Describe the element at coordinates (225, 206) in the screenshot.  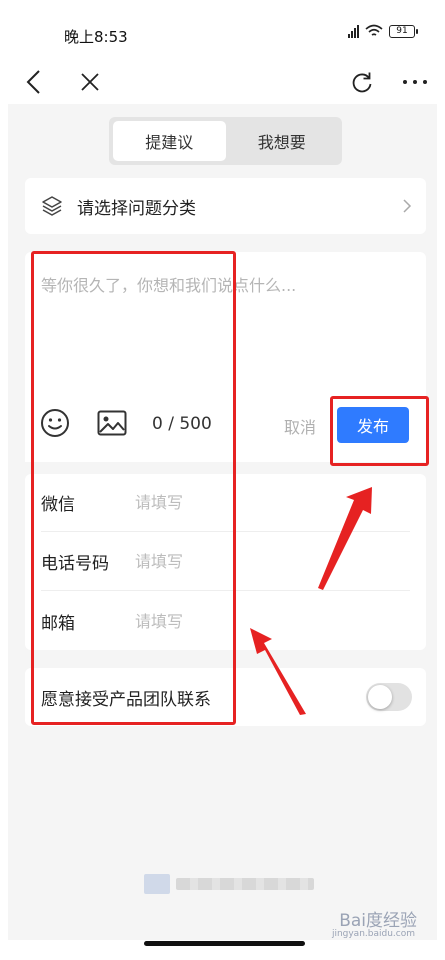
I see `category-selector: 请选择问题分类` at that location.